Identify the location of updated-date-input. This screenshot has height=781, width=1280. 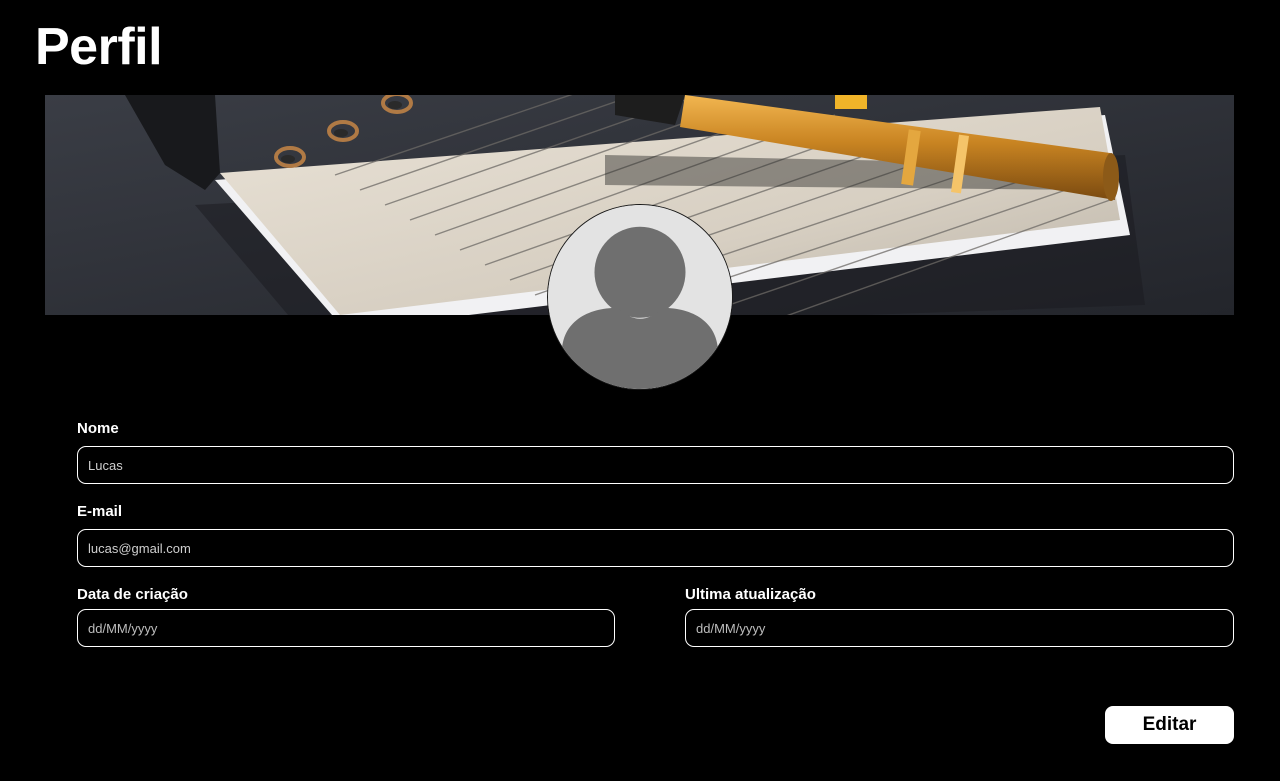
(959, 628).